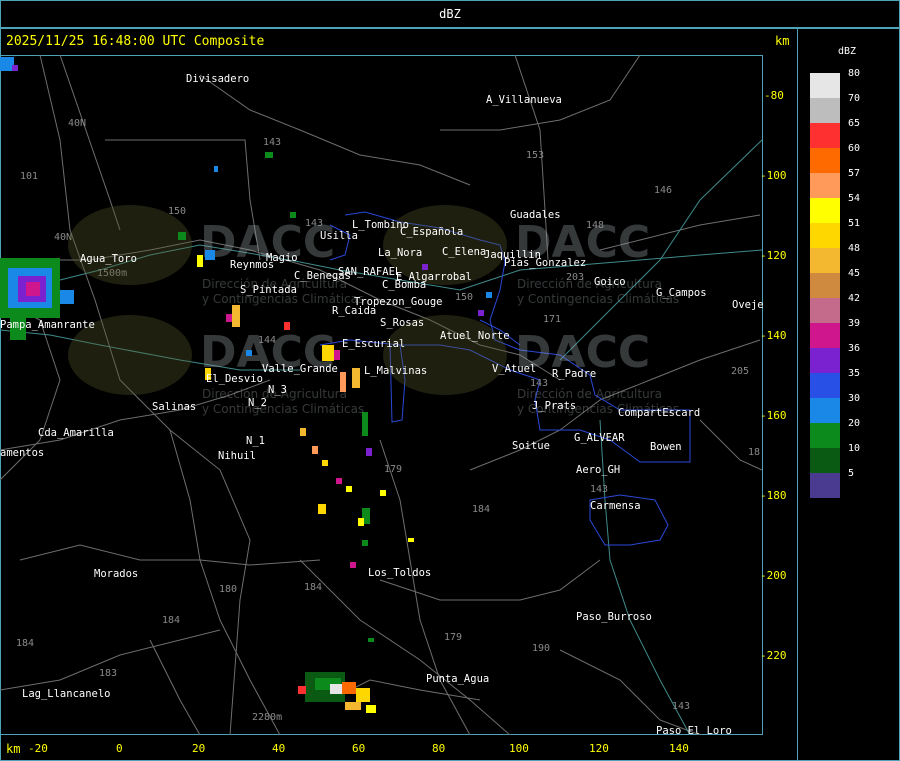 This screenshot has width=900, height=761. What do you see at coordinates (237, 456) in the screenshot?
I see `svg-text: Nihuil` at bounding box center [237, 456].